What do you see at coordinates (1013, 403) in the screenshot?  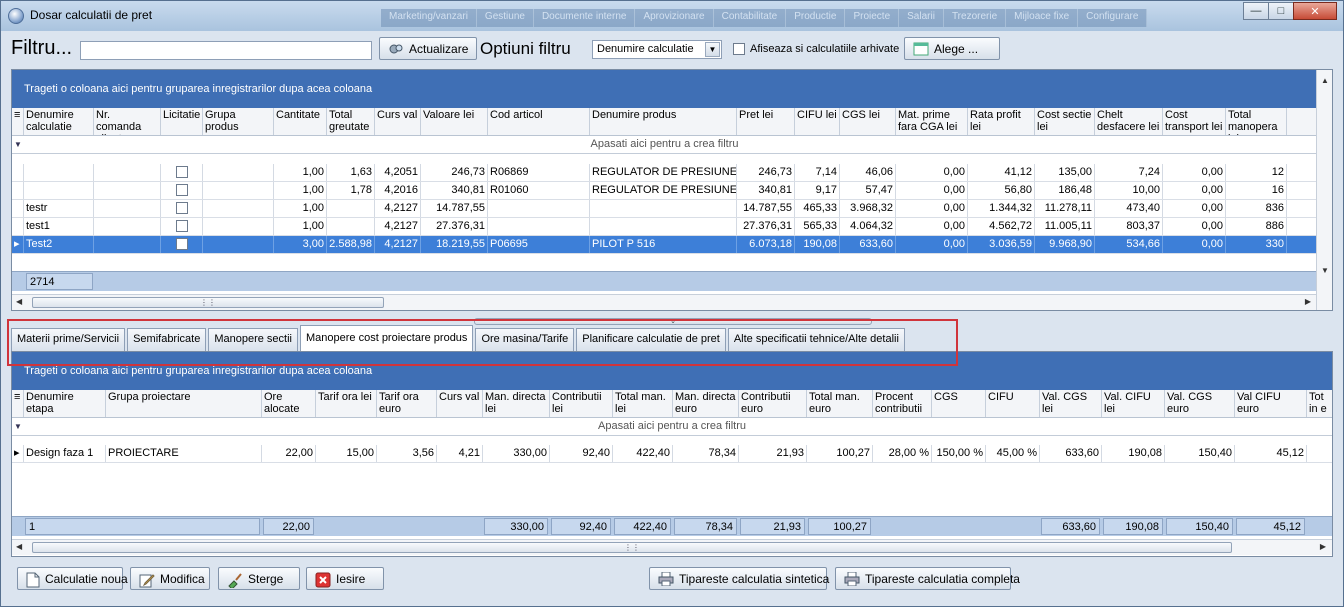 I see `column-header: CIFU` at bounding box center [1013, 403].